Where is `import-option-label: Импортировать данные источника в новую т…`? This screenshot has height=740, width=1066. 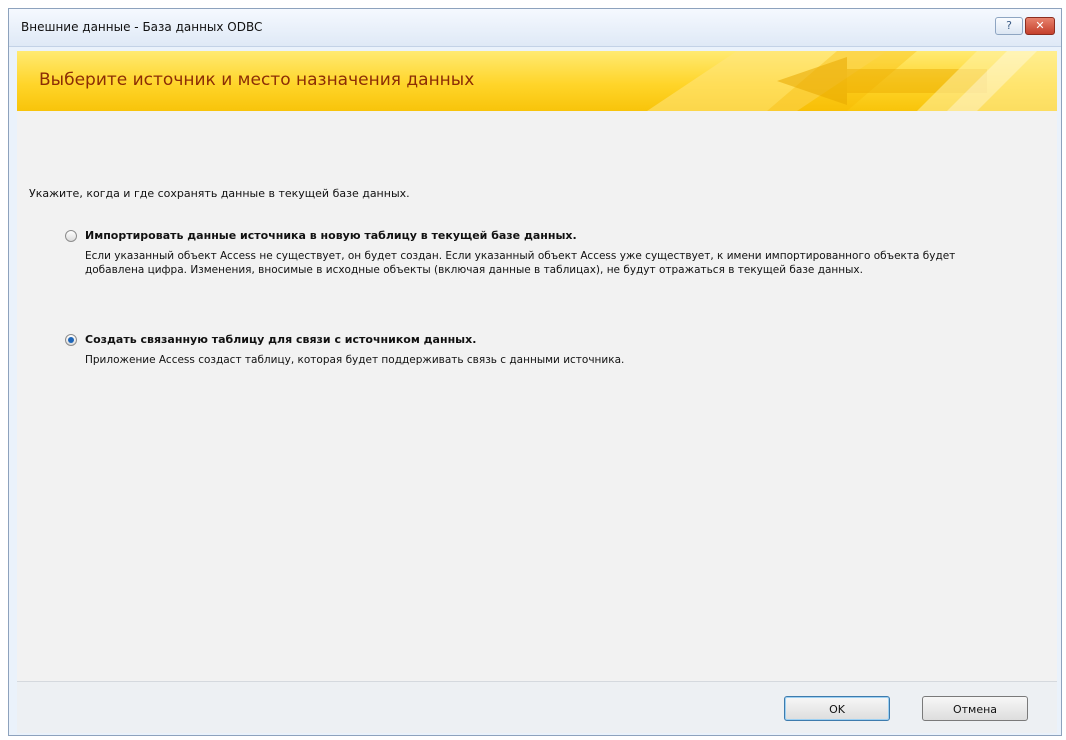
import-option-label: Импортировать данные источника в новую т… is located at coordinates (331, 235).